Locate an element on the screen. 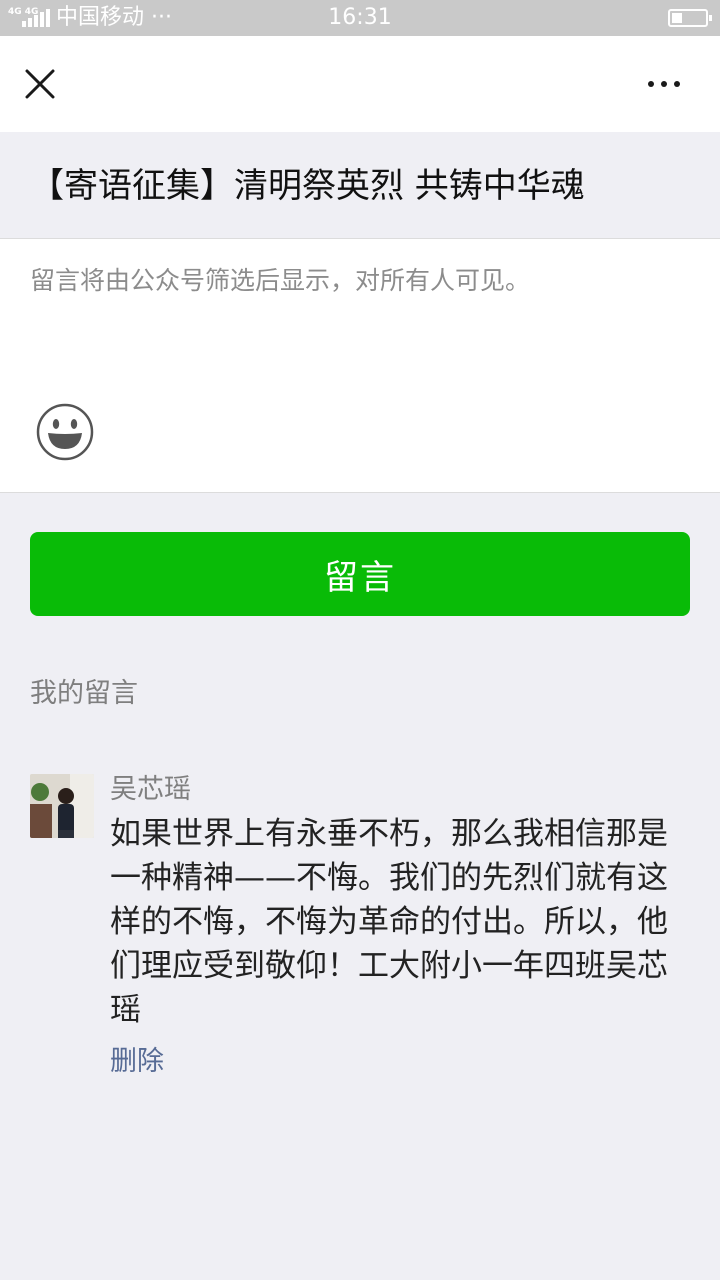 The width and height of the screenshot is (720, 1280). close-icon is located at coordinates (40, 84).